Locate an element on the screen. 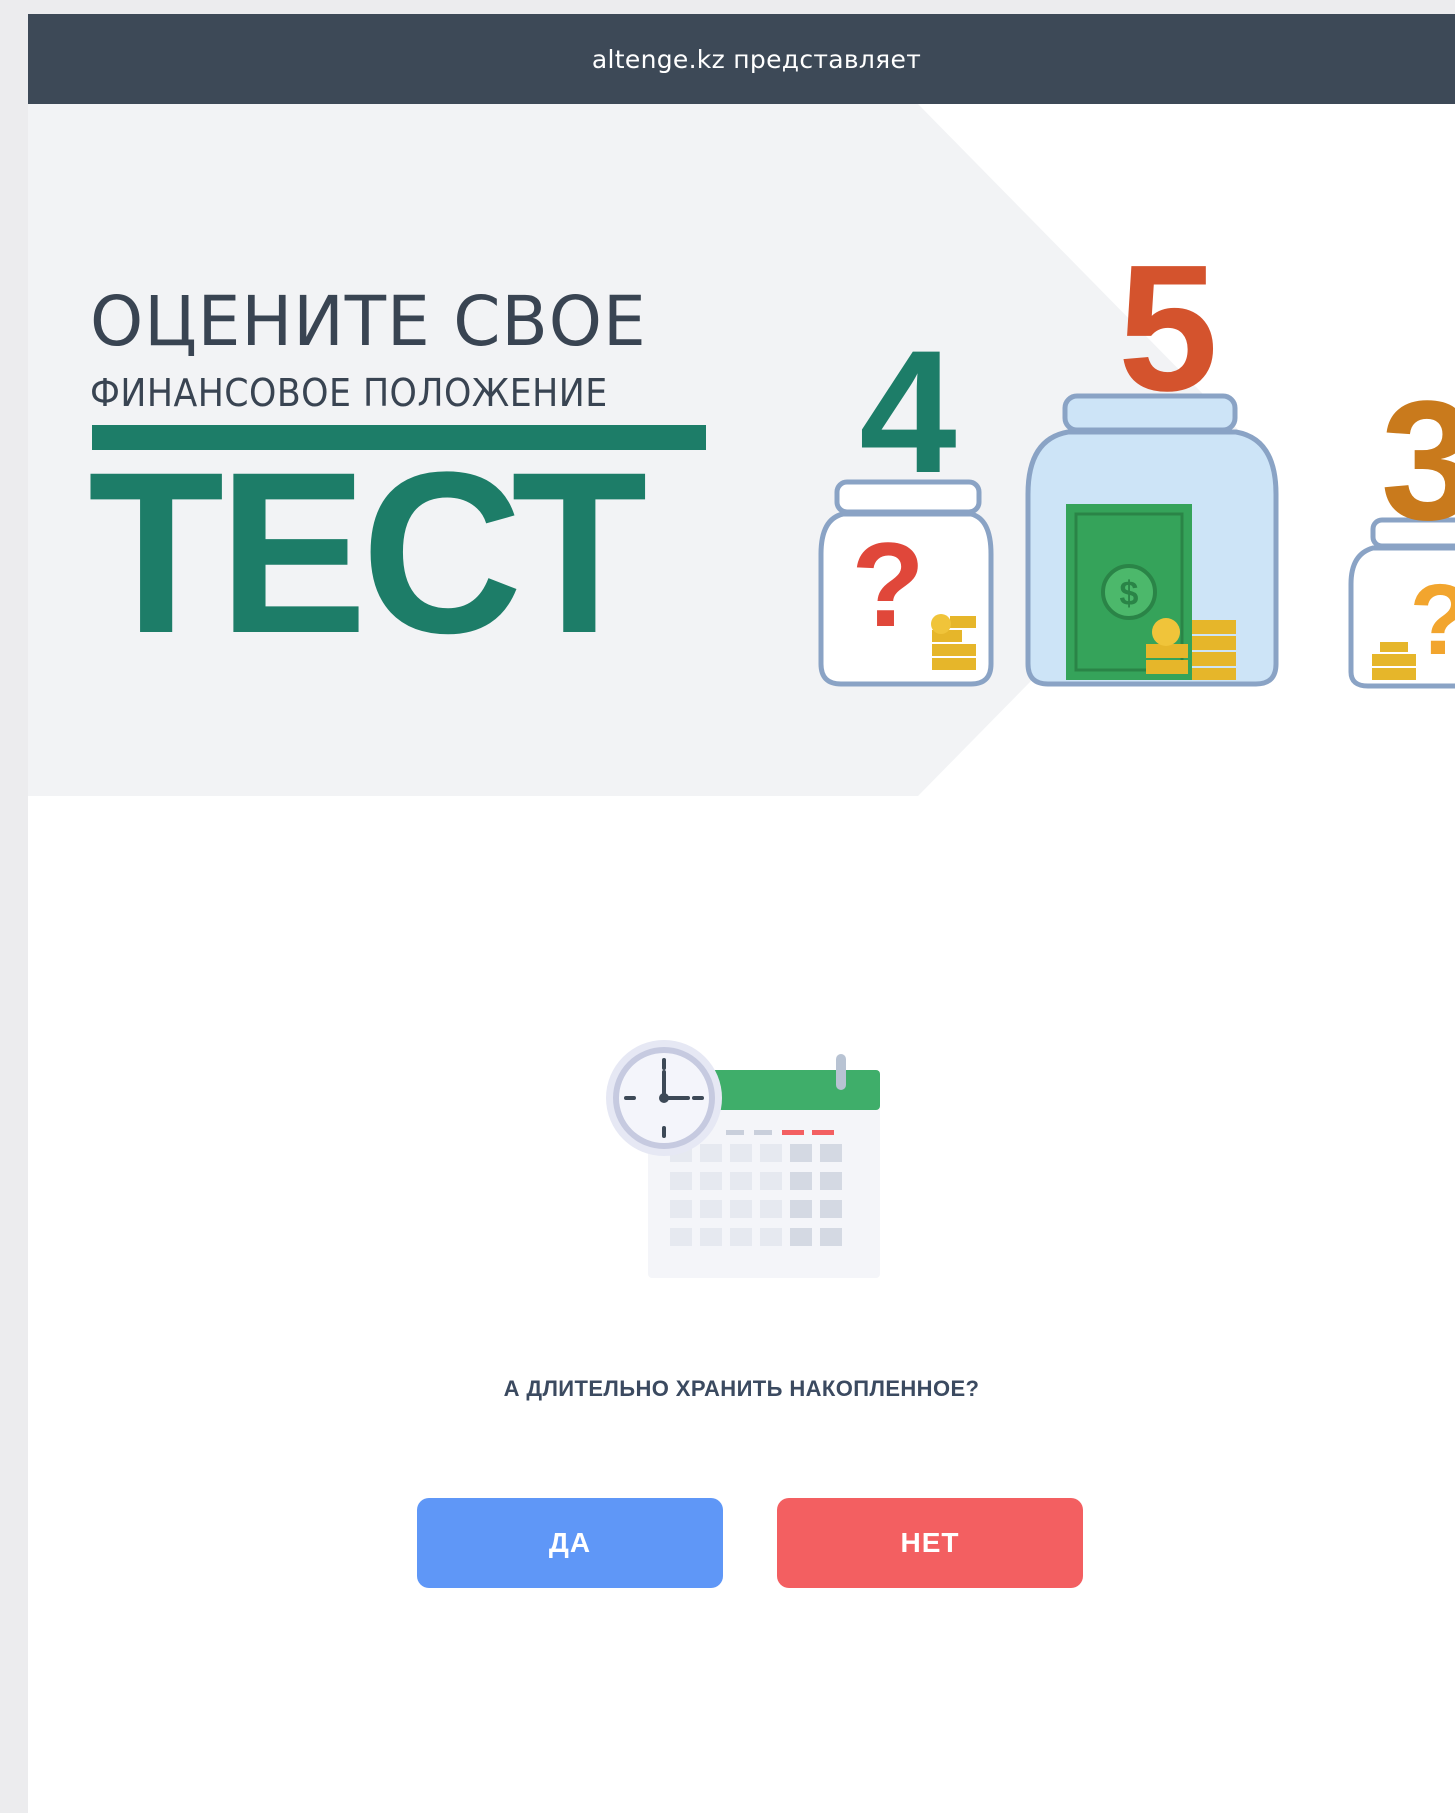  jar-center-dollar: $ is located at coordinates (1129, 594).